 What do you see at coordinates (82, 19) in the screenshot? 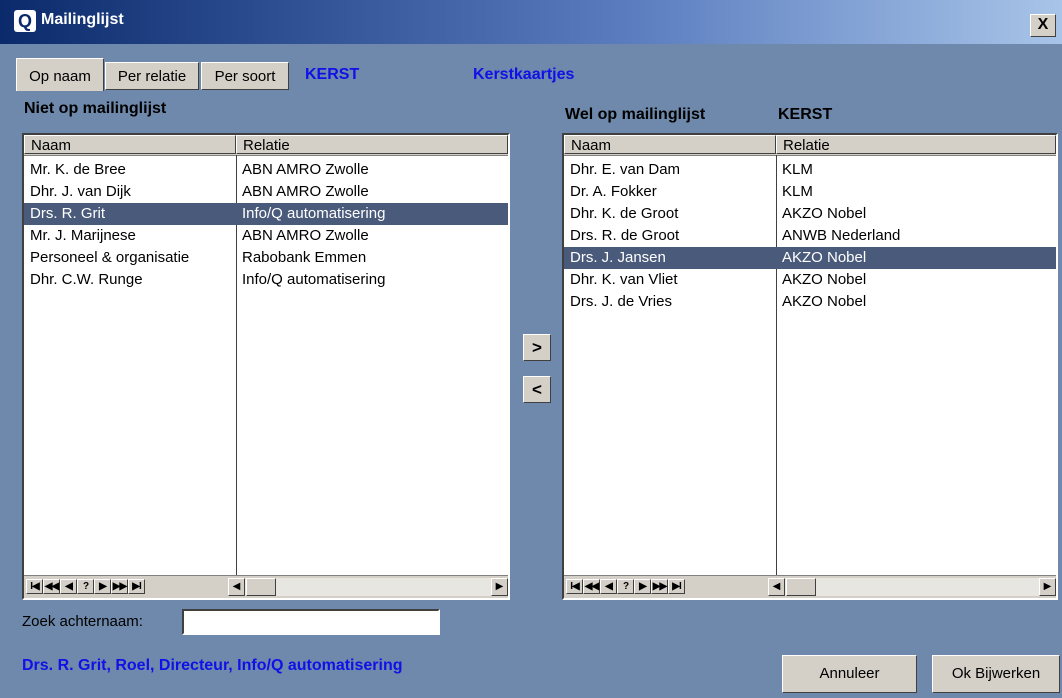
I see `window-title: Mailinglijst` at bounding box center [82, 19].